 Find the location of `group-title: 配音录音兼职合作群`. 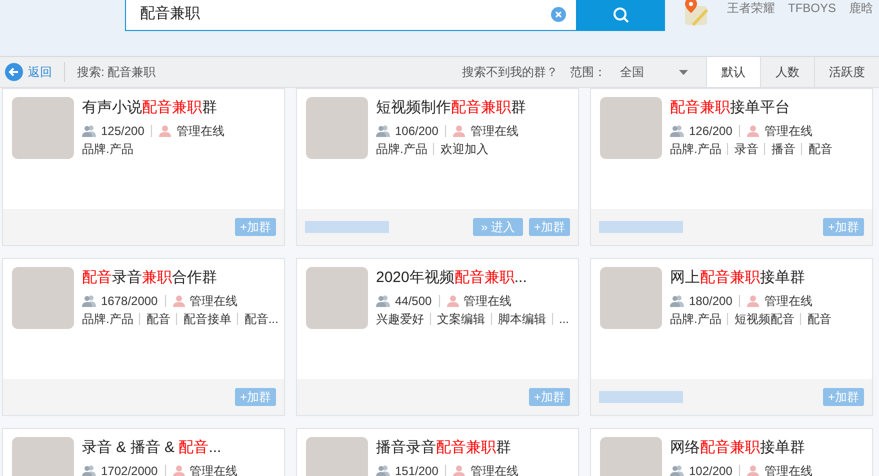

group-title: 配音录音兼职合作群 is located at coordinates (180, 278).